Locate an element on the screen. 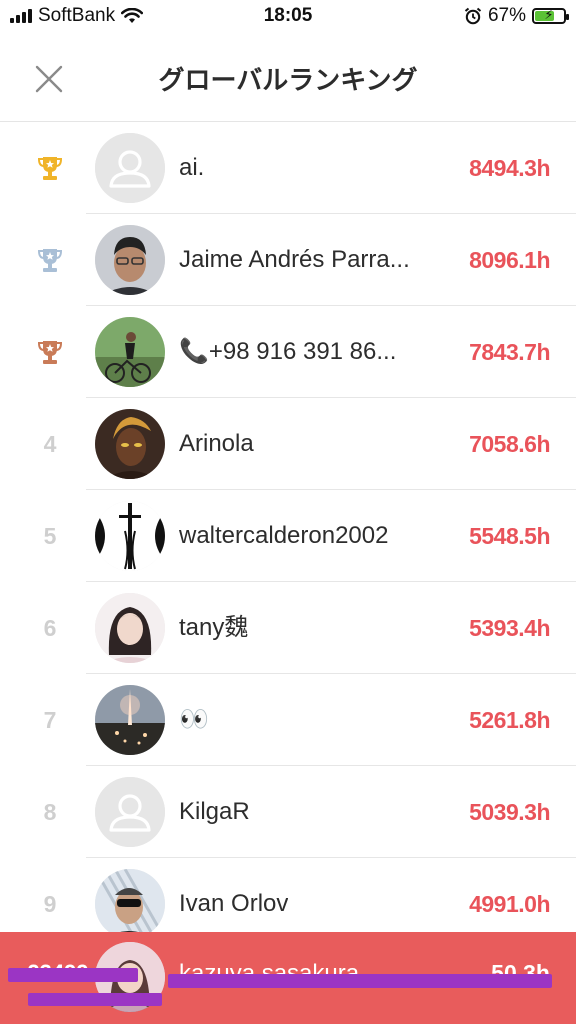  user-name: tany魏 is located at coordinates (214, 627).